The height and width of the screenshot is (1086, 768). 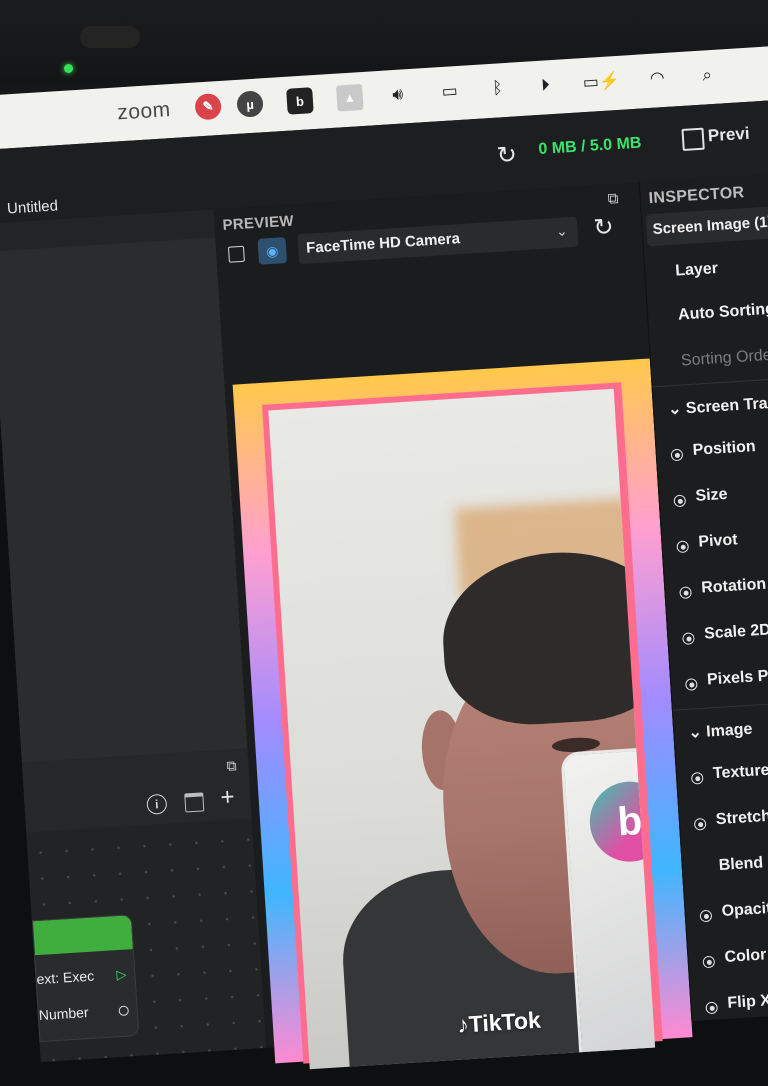 I want to click on utorrent-icon: µ, so click(x=250, y=104).